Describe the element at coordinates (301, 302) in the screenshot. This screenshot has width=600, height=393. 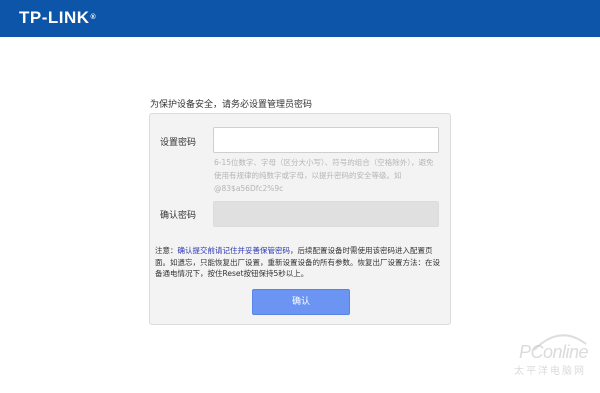
I see `confirm-button: 确认` at that location.